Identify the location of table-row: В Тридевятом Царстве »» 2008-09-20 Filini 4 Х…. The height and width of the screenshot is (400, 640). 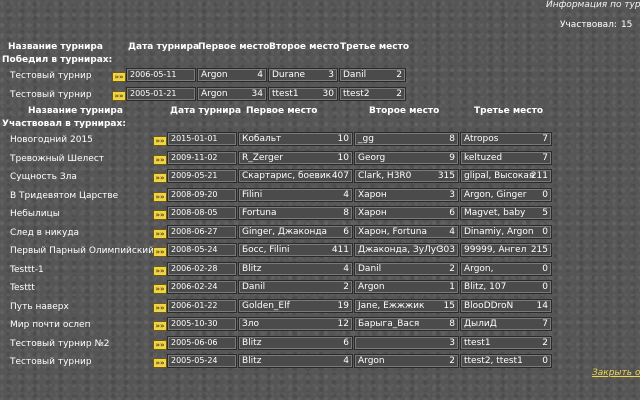
(320, 196).